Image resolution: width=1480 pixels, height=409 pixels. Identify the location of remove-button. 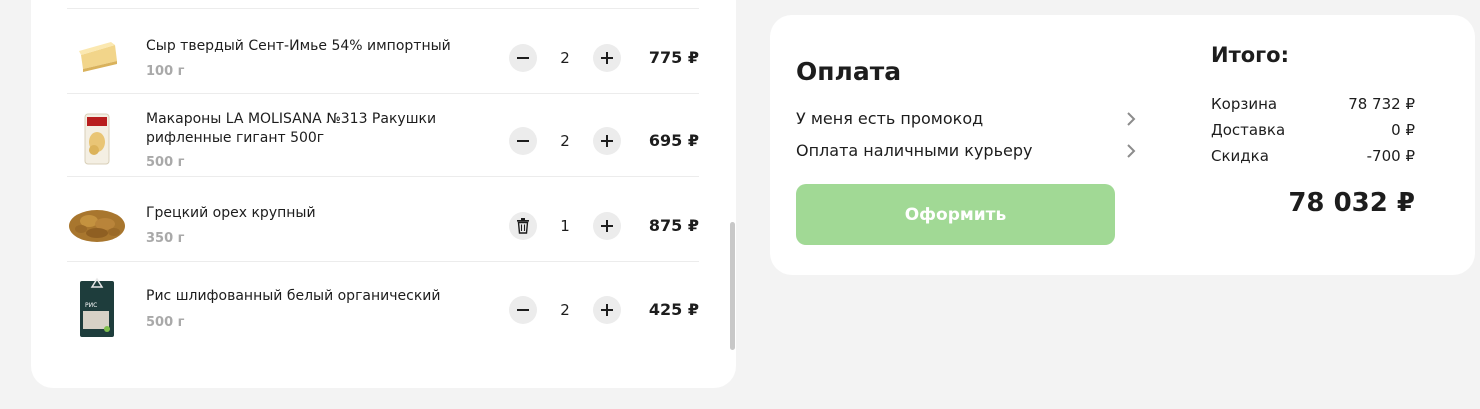
(523, 226).